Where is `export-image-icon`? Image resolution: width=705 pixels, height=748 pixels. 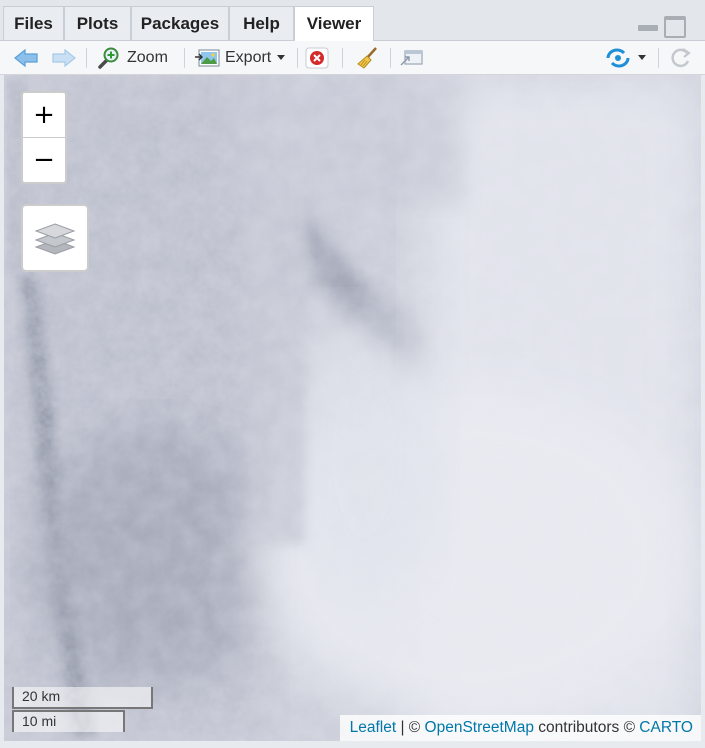 export-image-icon is located at coordinates (207, 57).